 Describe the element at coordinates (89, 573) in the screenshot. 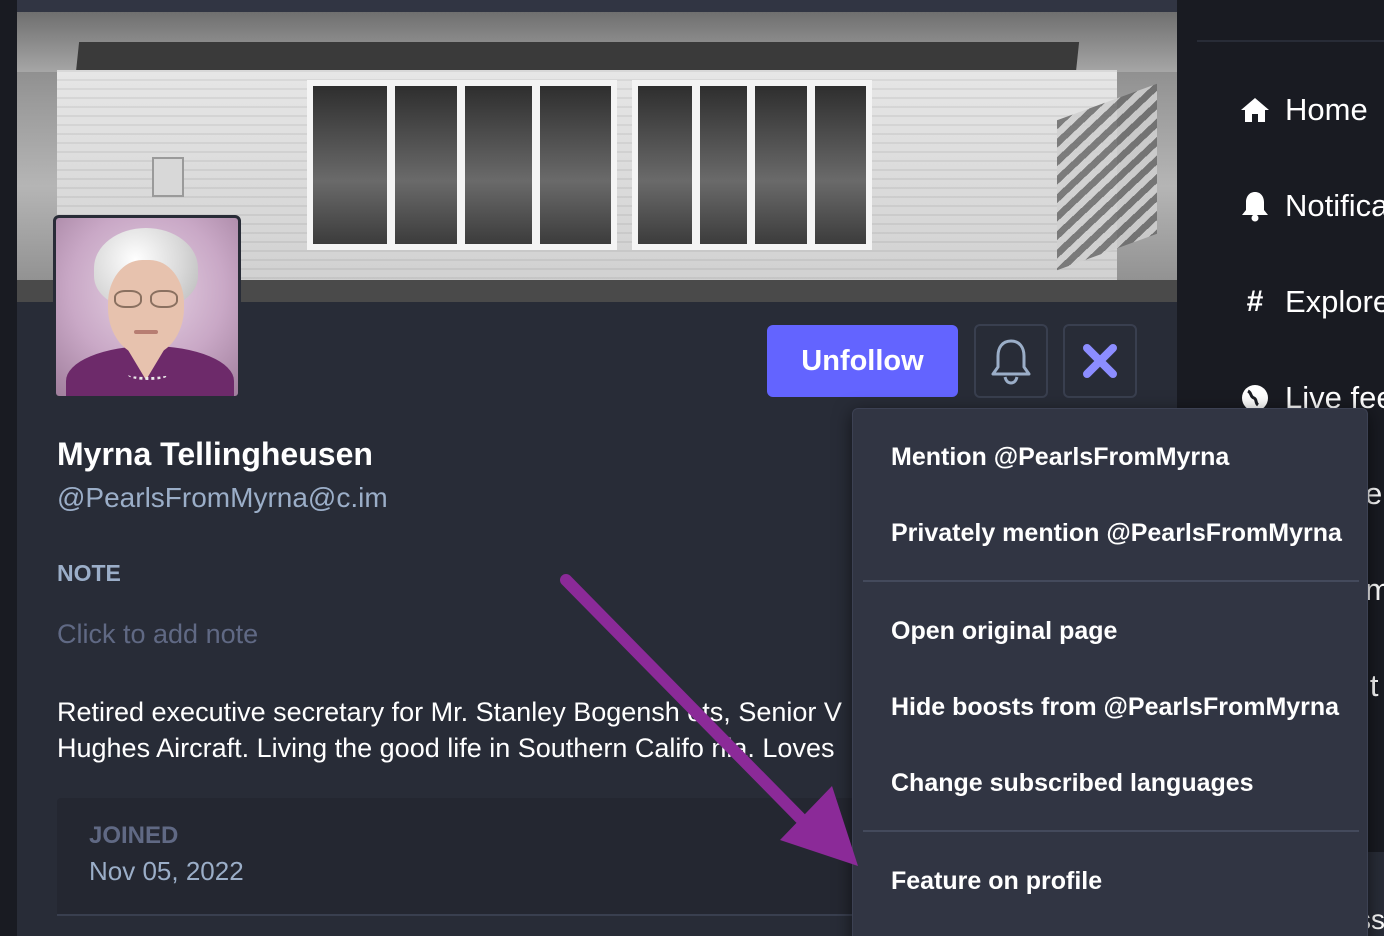

I see `note-label: NOTE` at that location.